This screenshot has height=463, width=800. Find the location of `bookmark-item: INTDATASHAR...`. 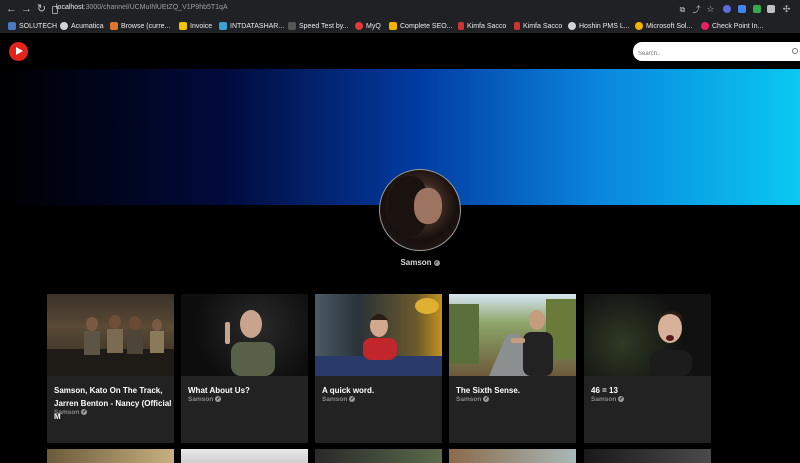

bookmark-item: INTDATASHAR... is located at coordinates (251, 26).